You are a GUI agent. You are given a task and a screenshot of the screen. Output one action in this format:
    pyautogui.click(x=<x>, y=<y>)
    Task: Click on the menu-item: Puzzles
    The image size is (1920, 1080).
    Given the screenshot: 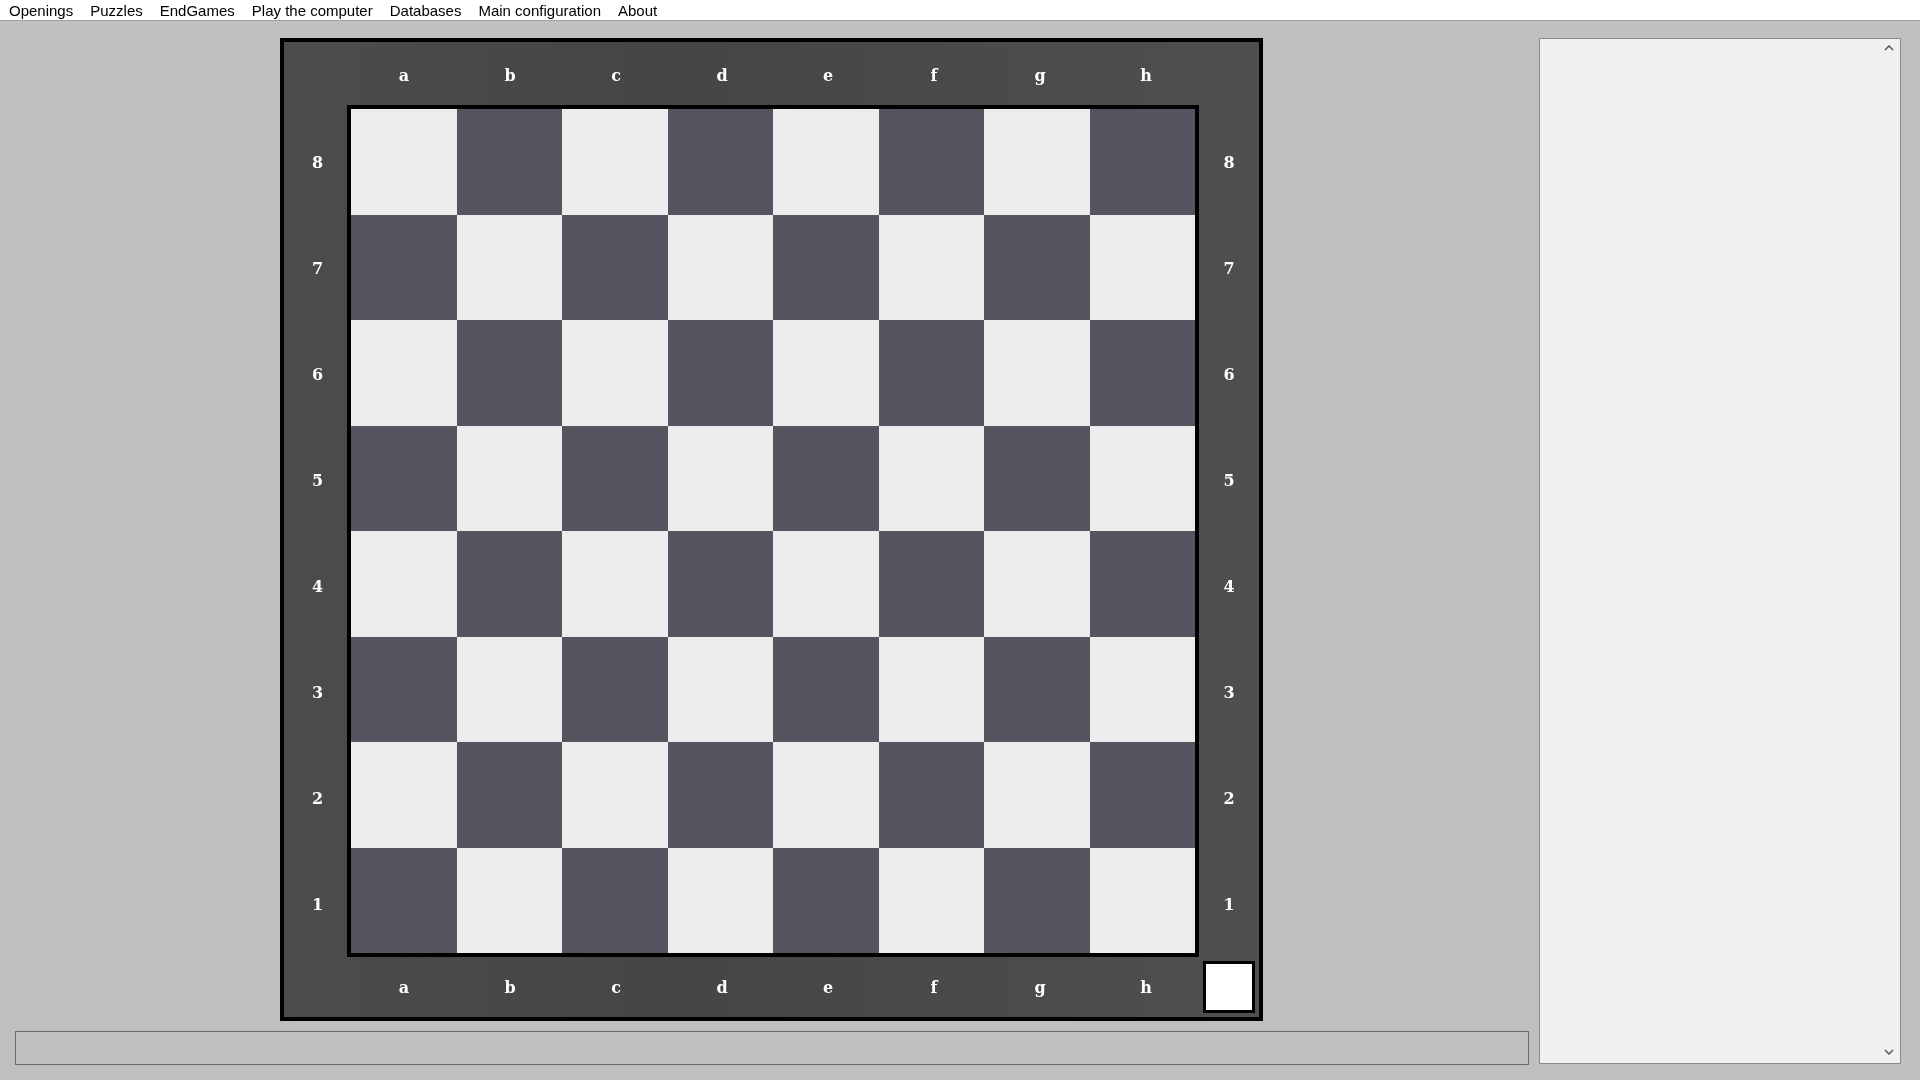 What is the action you would take?
    pyautogui.click(x=116, y=10)
    